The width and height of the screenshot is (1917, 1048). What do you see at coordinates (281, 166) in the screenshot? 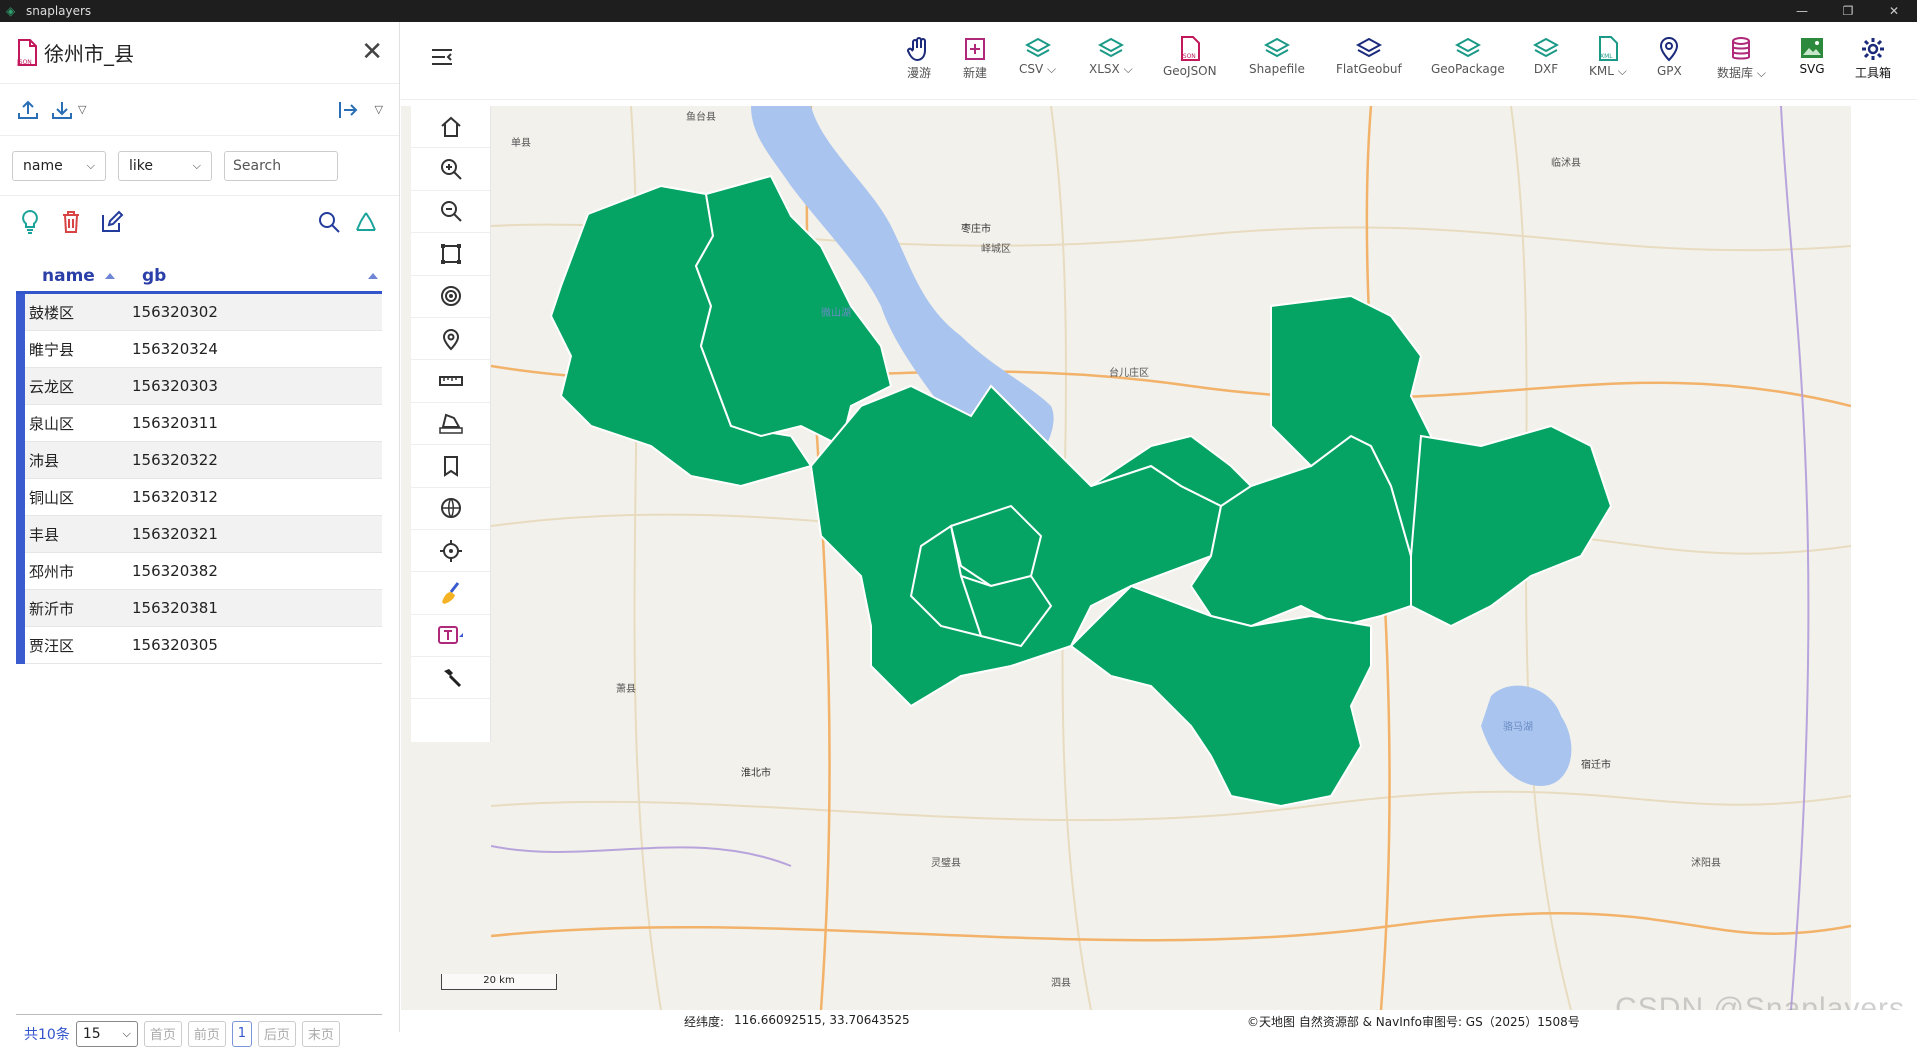
I see `search-input` at bounding box center [281, 166].